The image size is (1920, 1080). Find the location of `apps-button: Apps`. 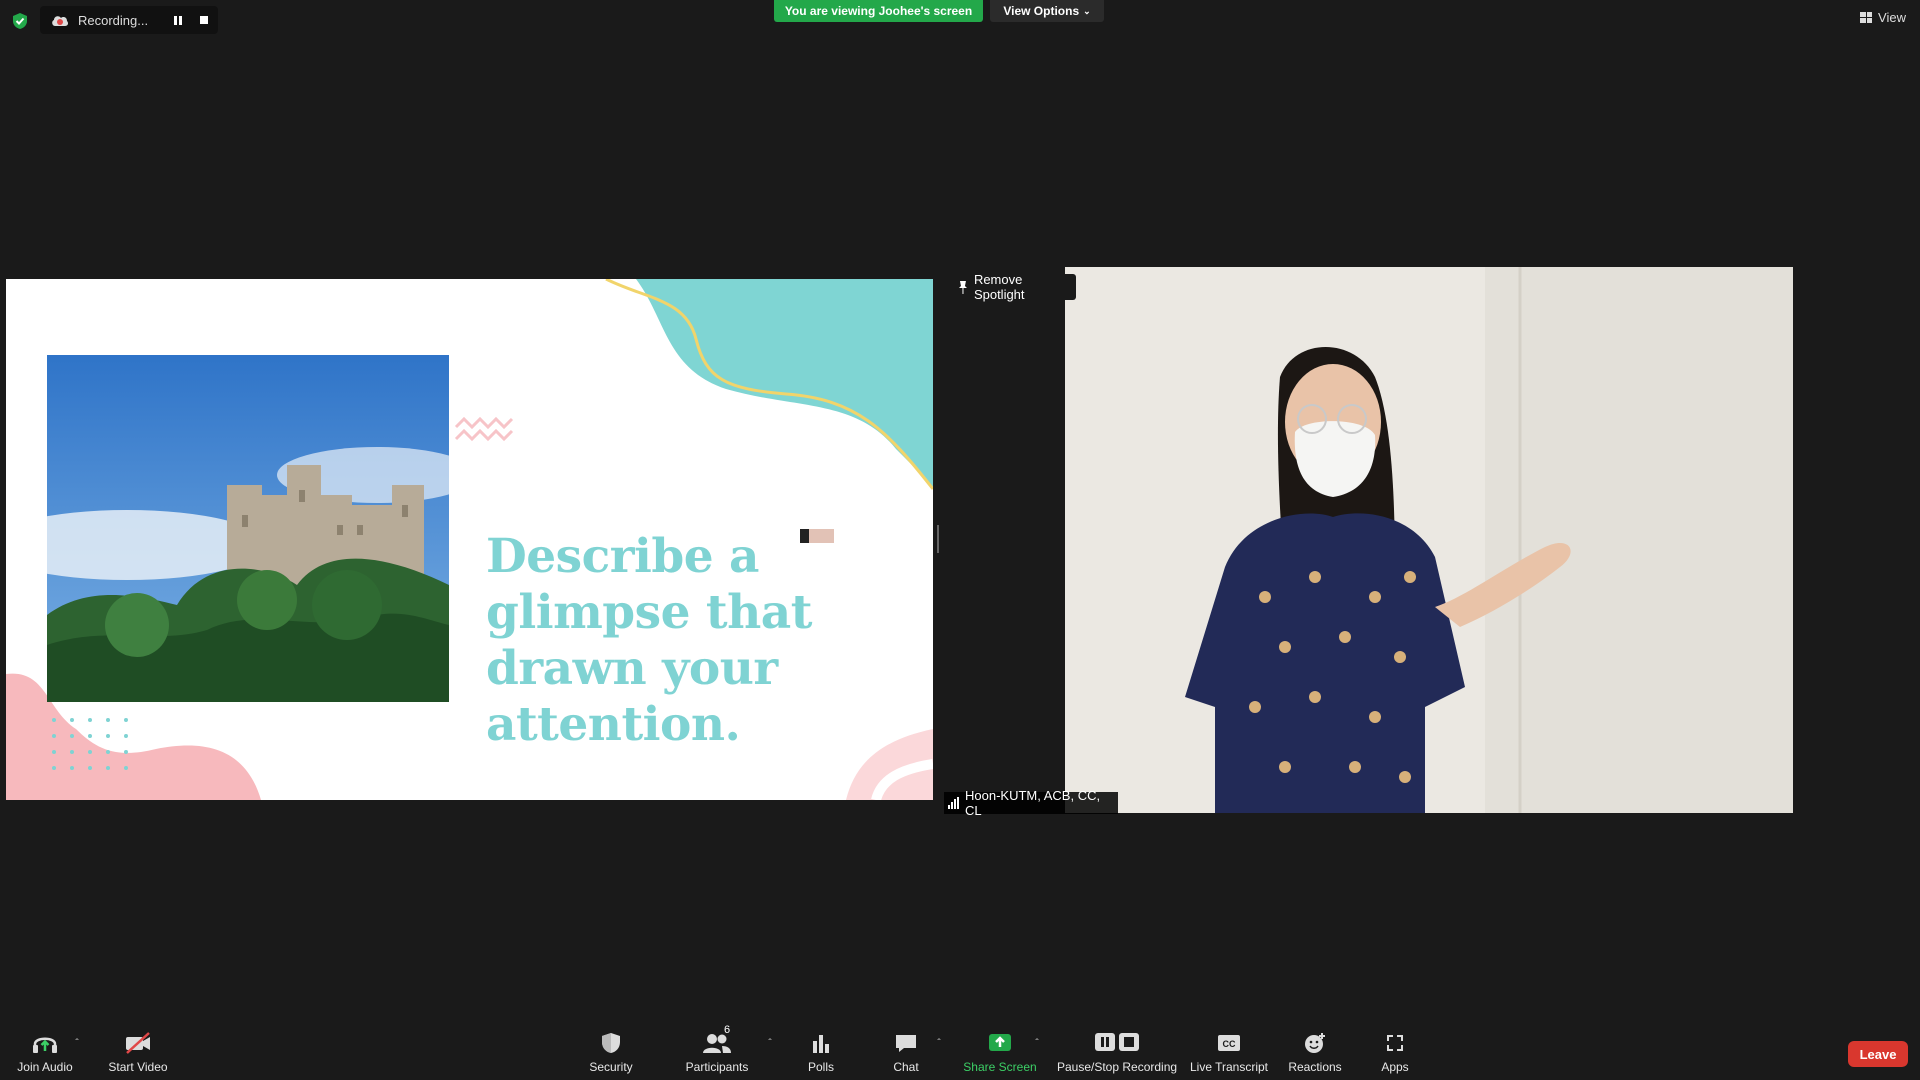

apps-button: Apps is located at coordinates (1395, 1052).